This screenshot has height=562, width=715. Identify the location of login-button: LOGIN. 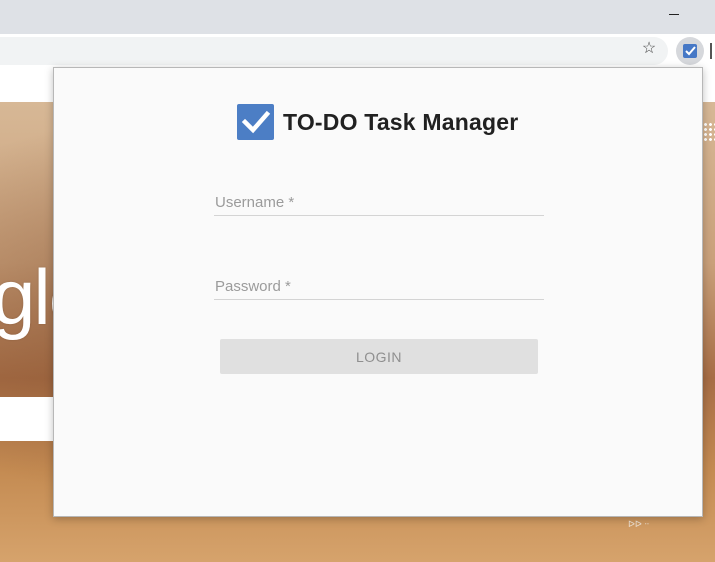
(379, 356).